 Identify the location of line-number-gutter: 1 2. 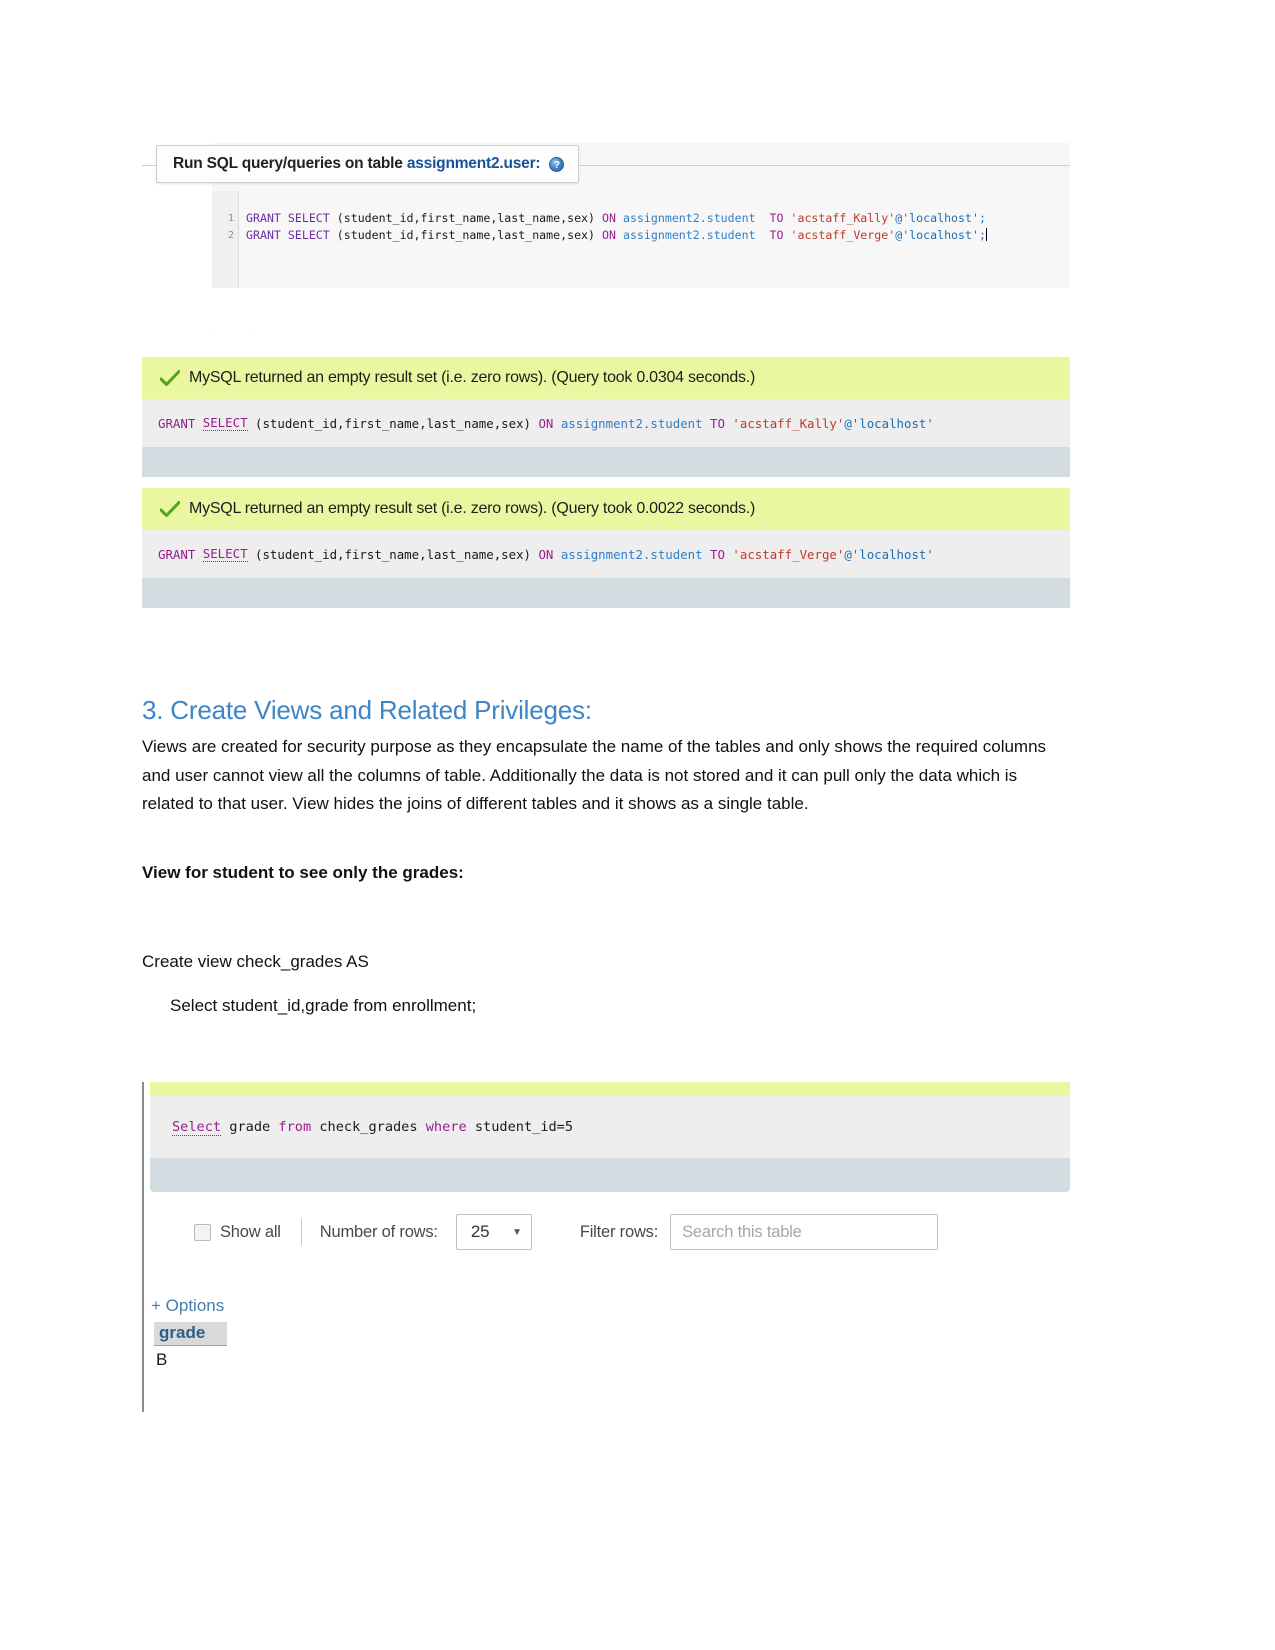
(225, 239).